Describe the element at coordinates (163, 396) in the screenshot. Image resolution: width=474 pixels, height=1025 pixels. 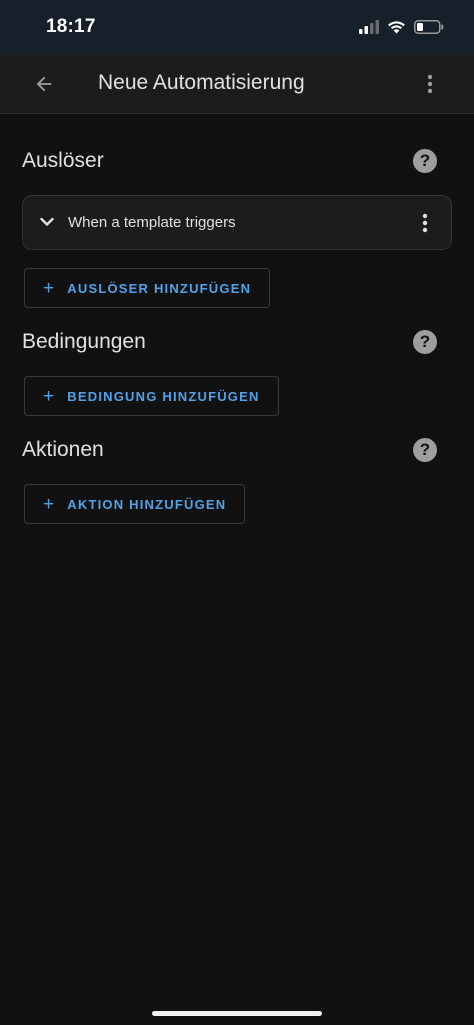
I see `add-condition-label: BEDINGUNG HINZUFÜGEN` at that location.